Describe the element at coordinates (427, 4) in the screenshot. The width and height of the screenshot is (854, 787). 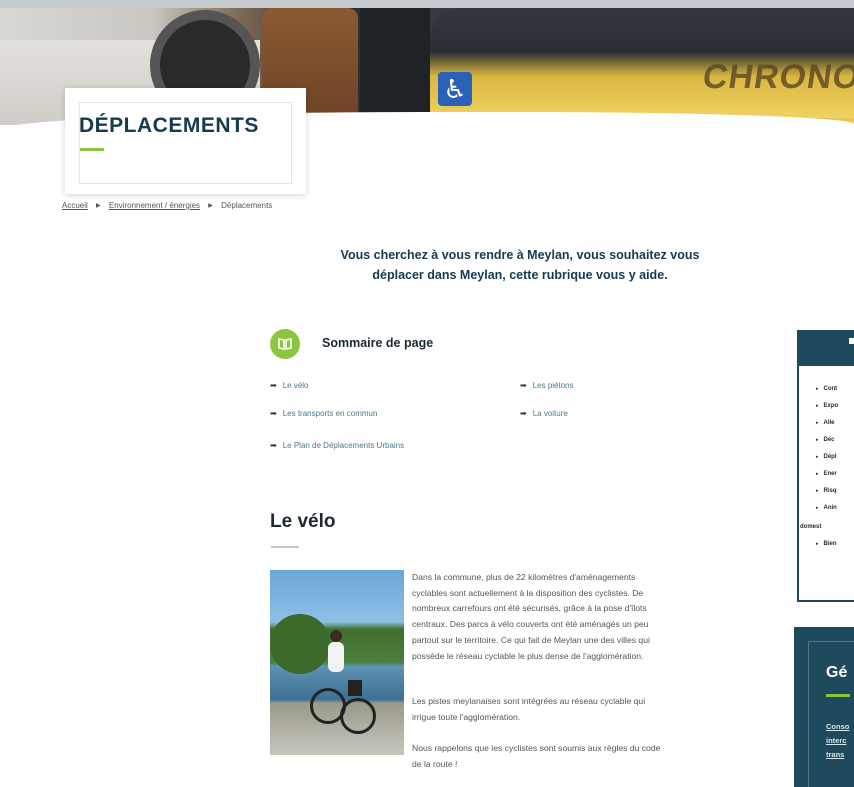
I see `top-bar` at that location.